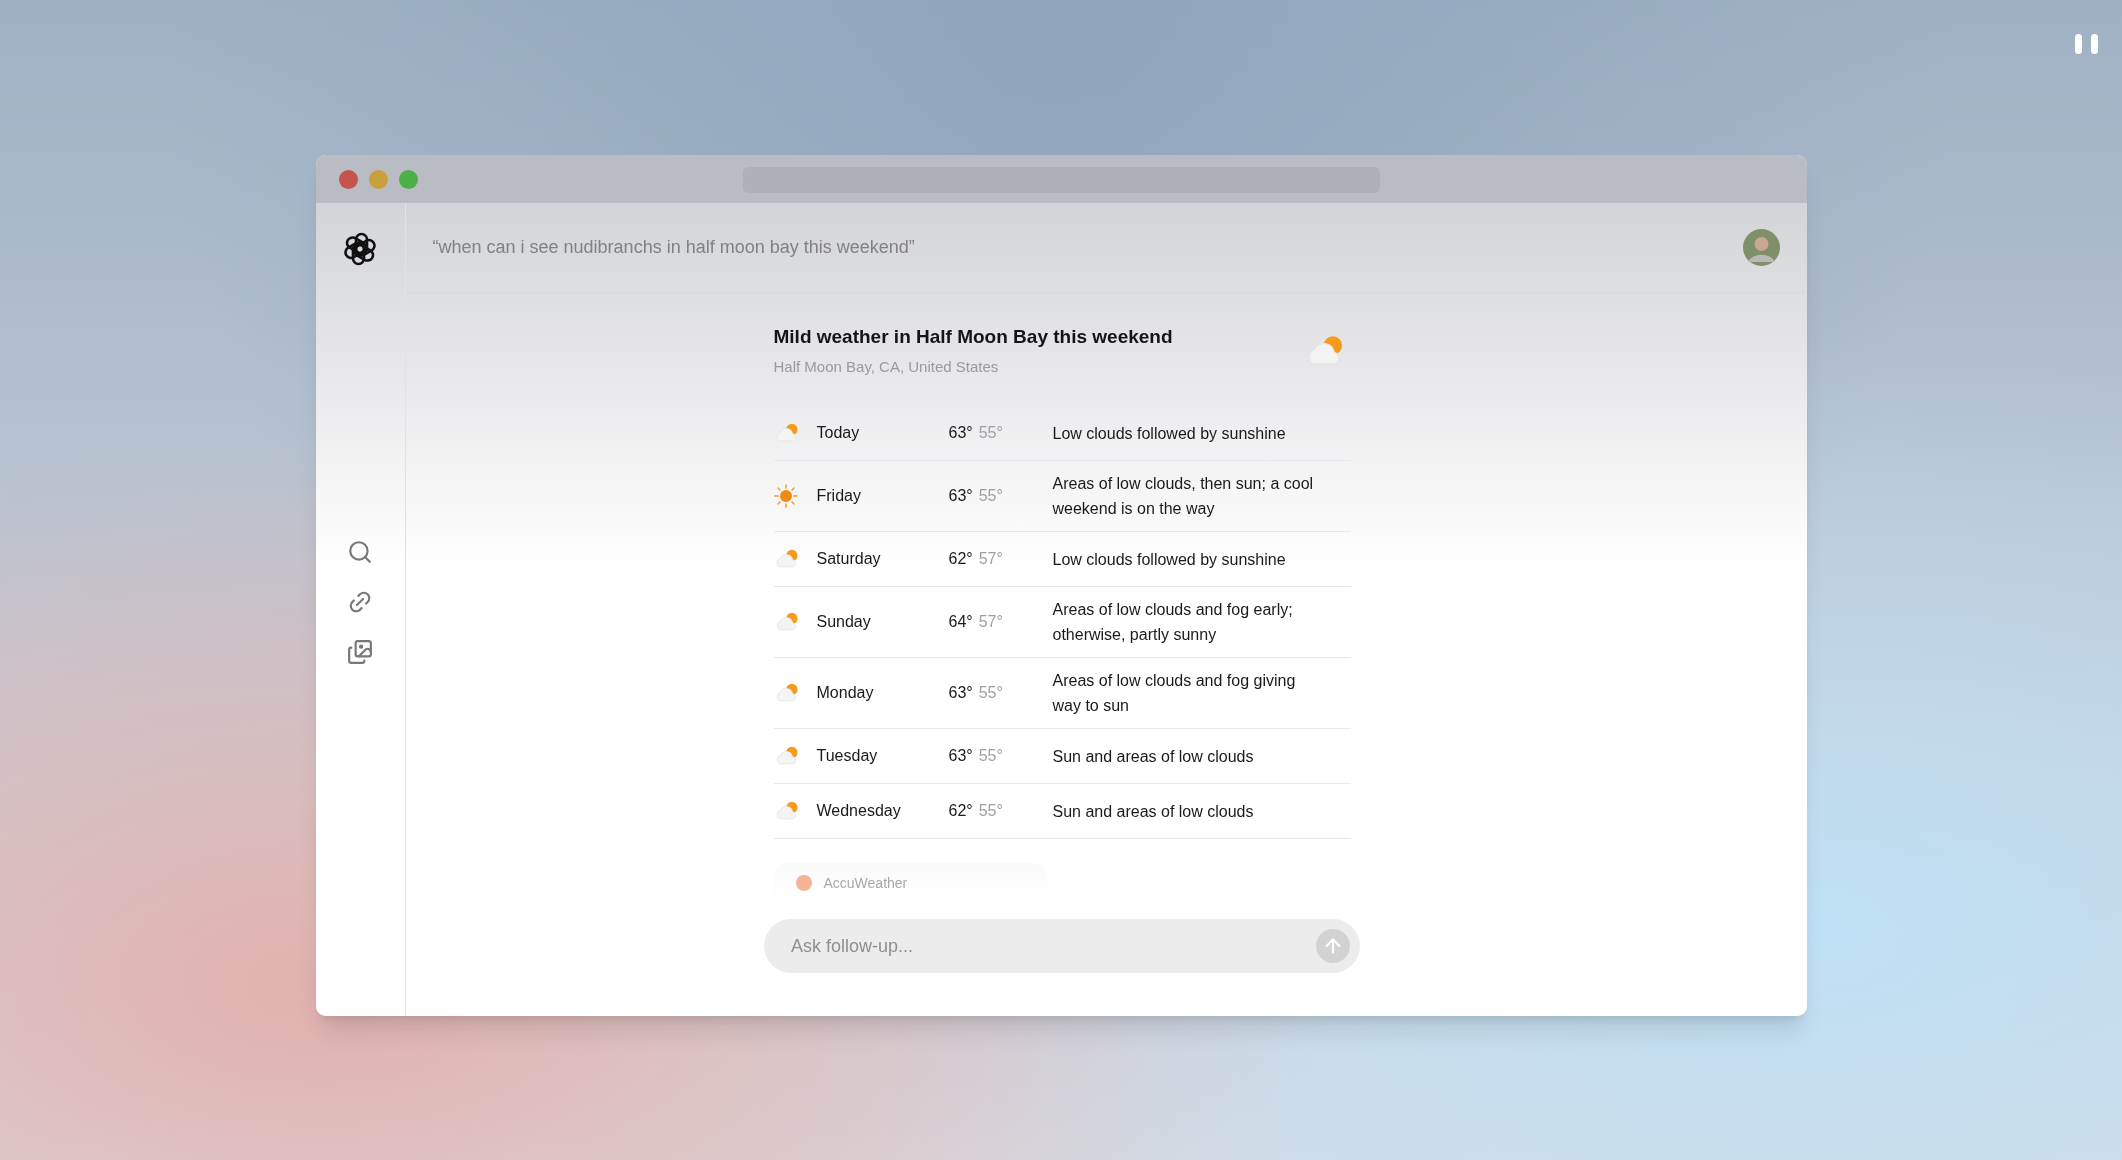 This screenshot has height=1160, width=2122. Describe the element at coordinates (849, 559) in the screenshot. I see `day-label: Saturday` at that location.